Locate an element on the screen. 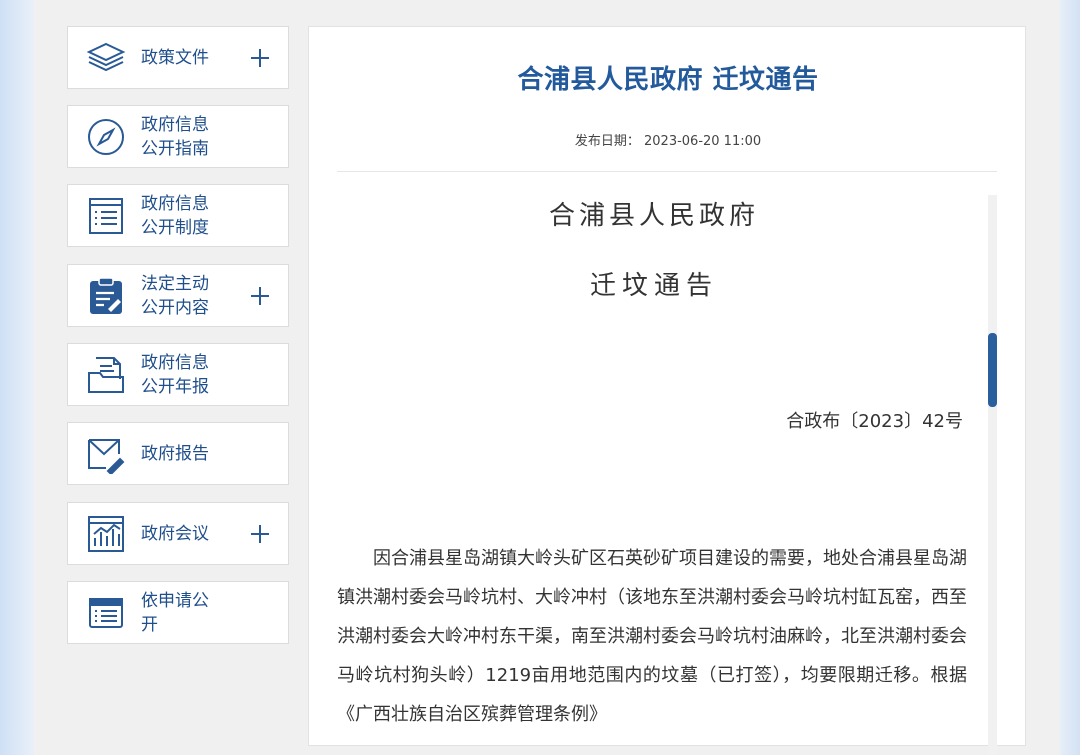  publish-date-label: 发布日期： is located at coordinates (607, 141).